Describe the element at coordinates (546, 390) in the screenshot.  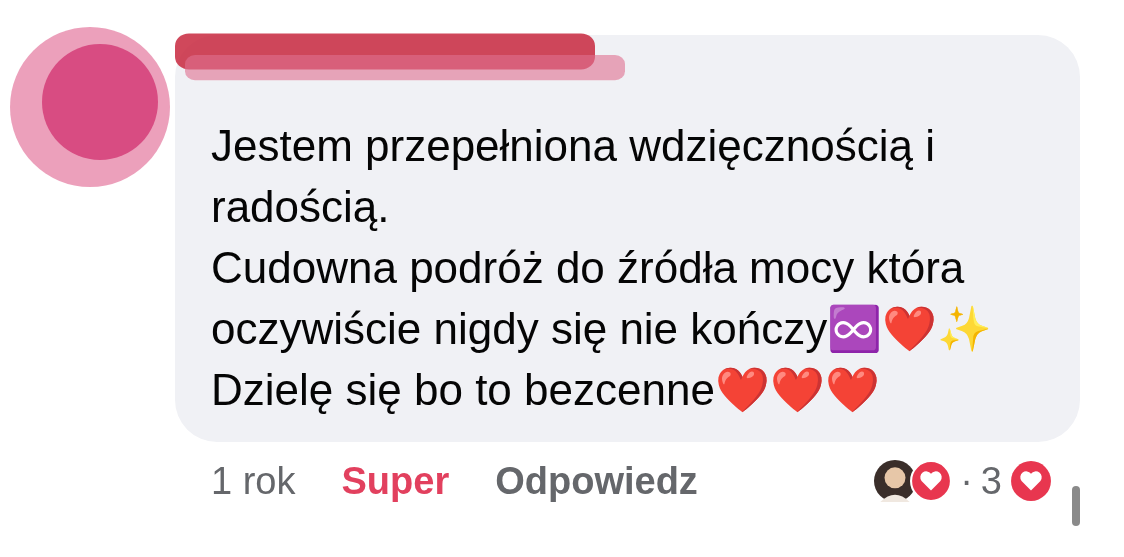
I see `comment-text: Dzielę się bo to bezcenne❤❤❤` at that location.